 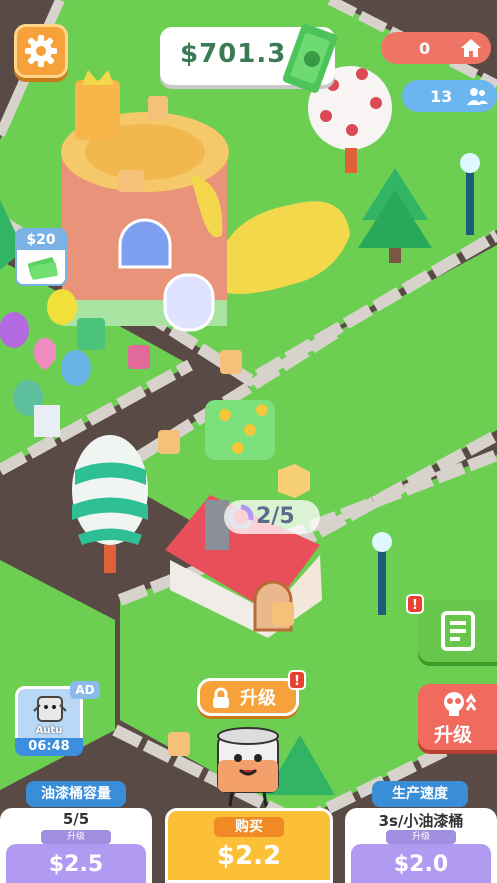 What do you see at coordinates (425, 48) in the screenshot?
I see `house-count-value: 0` at bounding box center [425, 48].